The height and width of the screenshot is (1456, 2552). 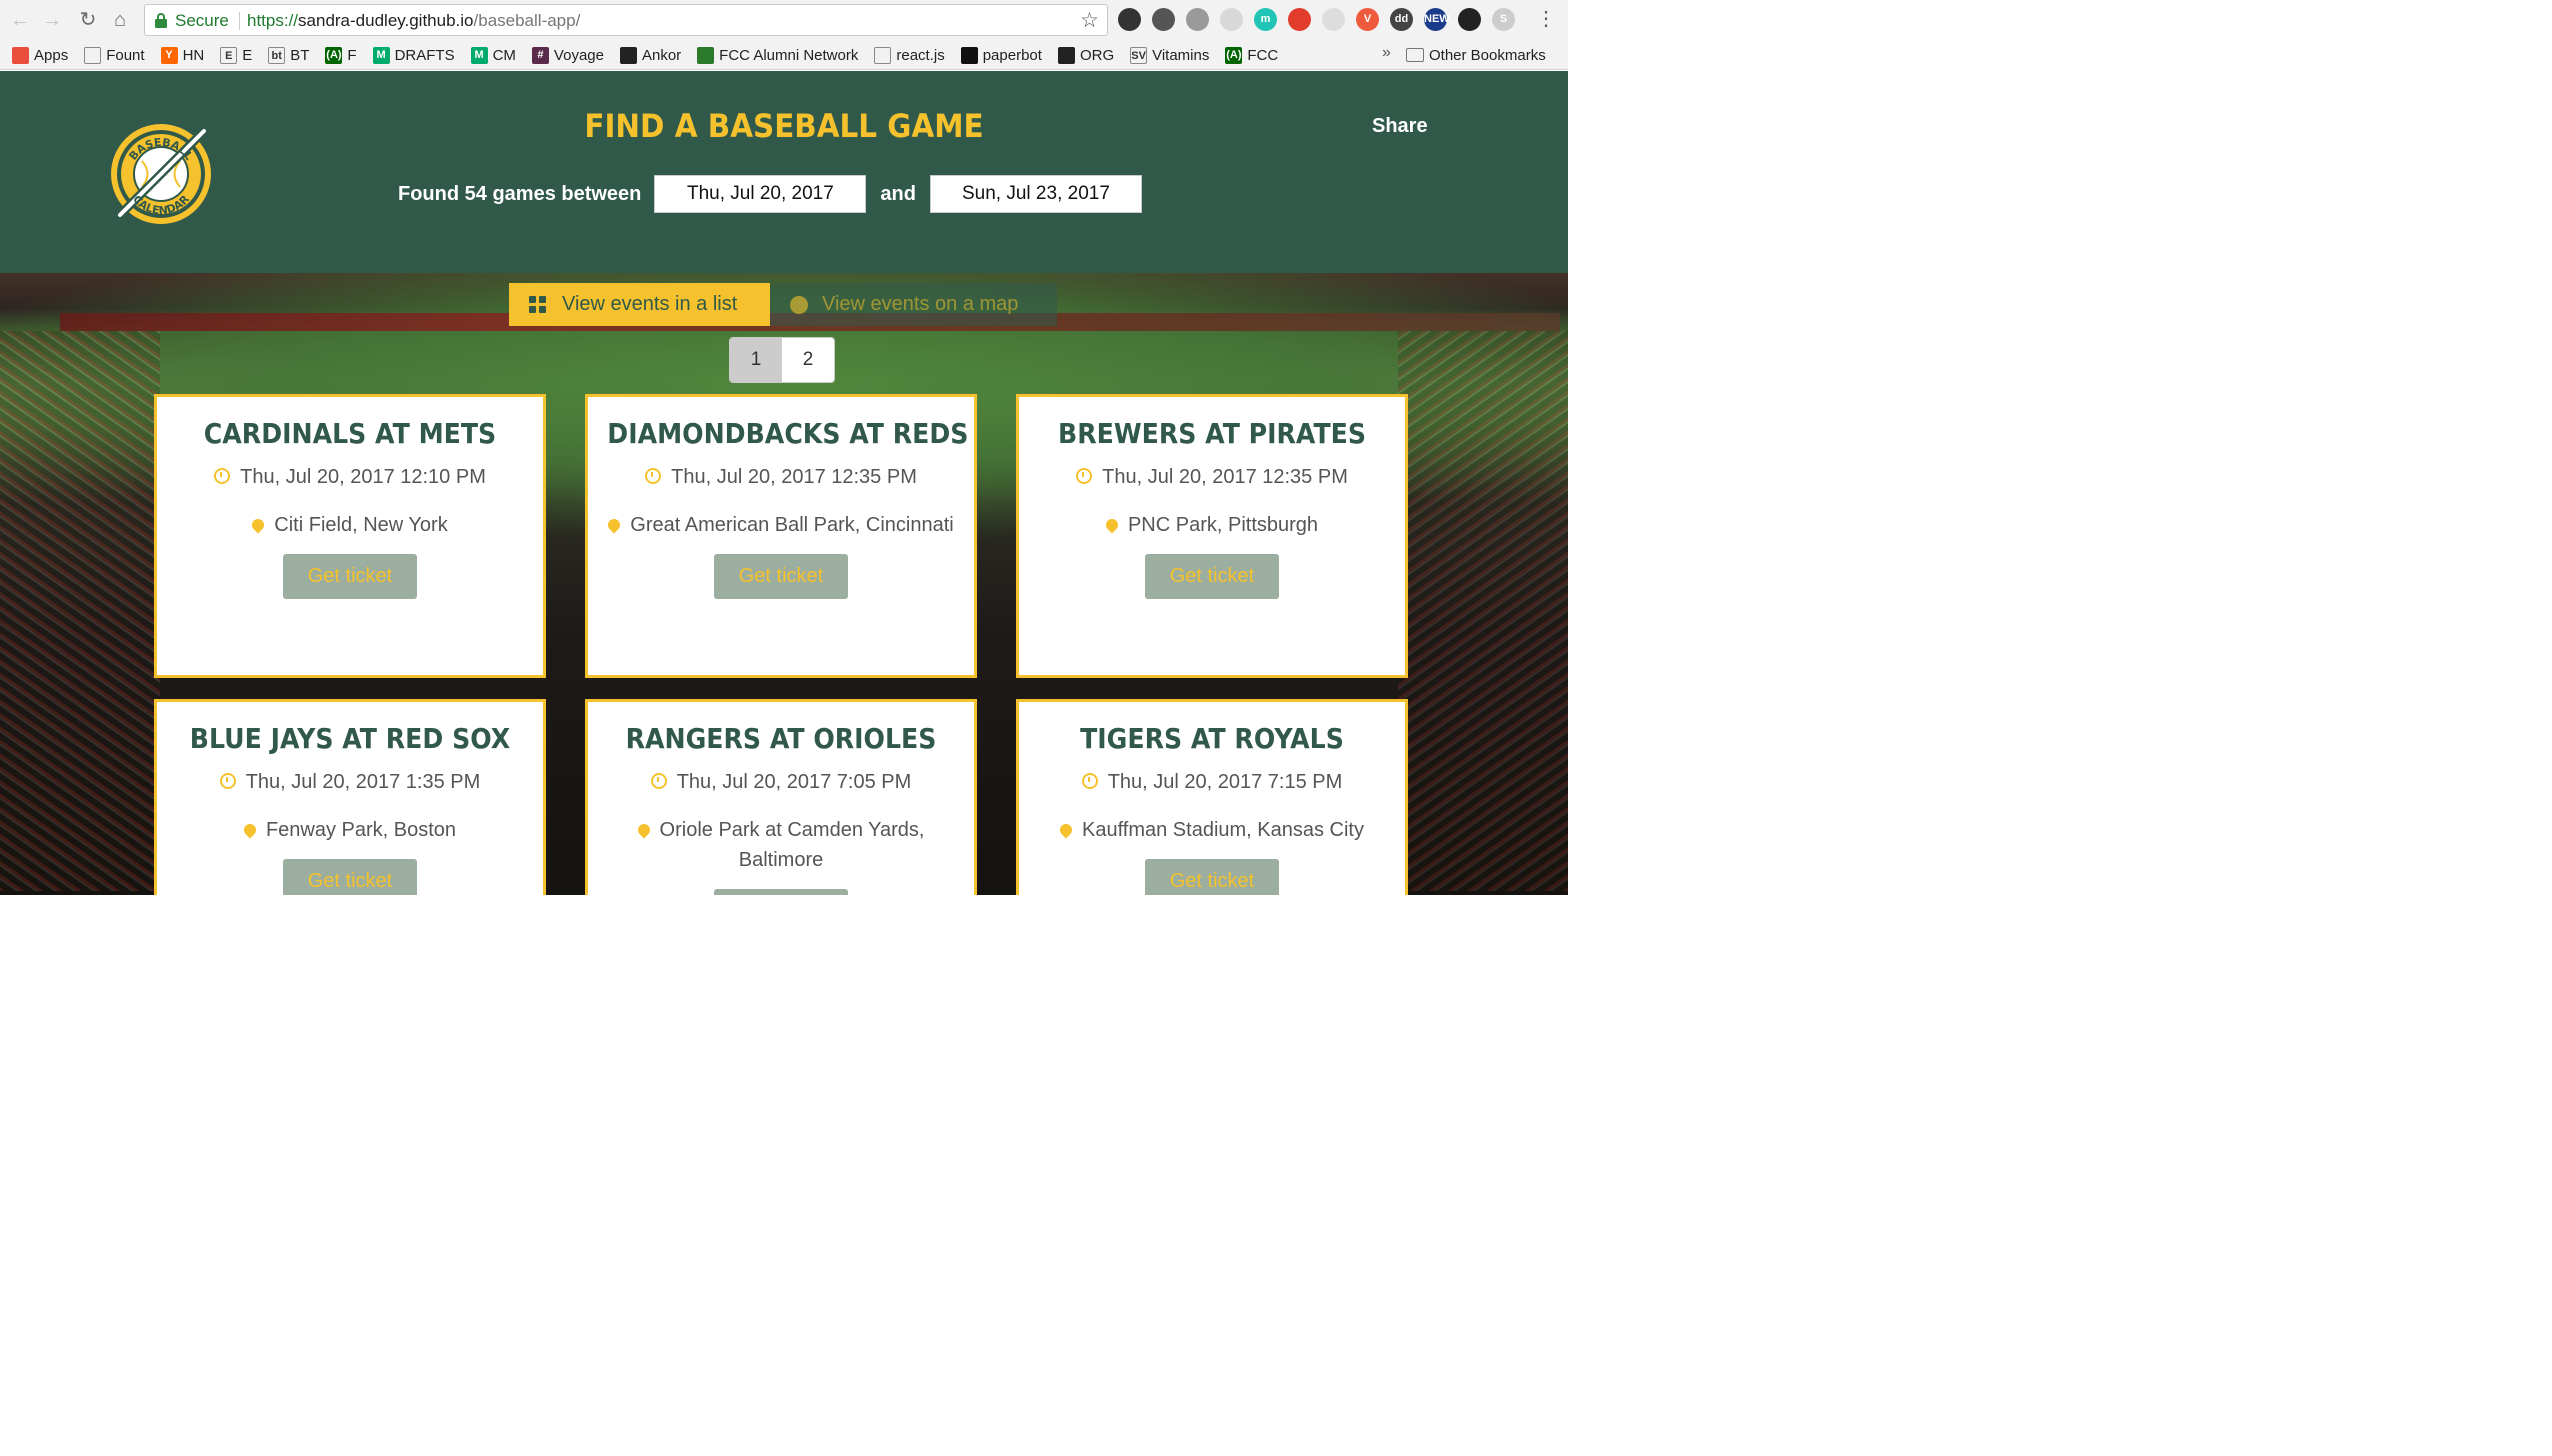 What do you see at coordinates (1225, 782) in the screenshot?
I see `game-time-text: Thu, Jul 20, 2017 7:15 PM` at bounding box center [1225, 782].